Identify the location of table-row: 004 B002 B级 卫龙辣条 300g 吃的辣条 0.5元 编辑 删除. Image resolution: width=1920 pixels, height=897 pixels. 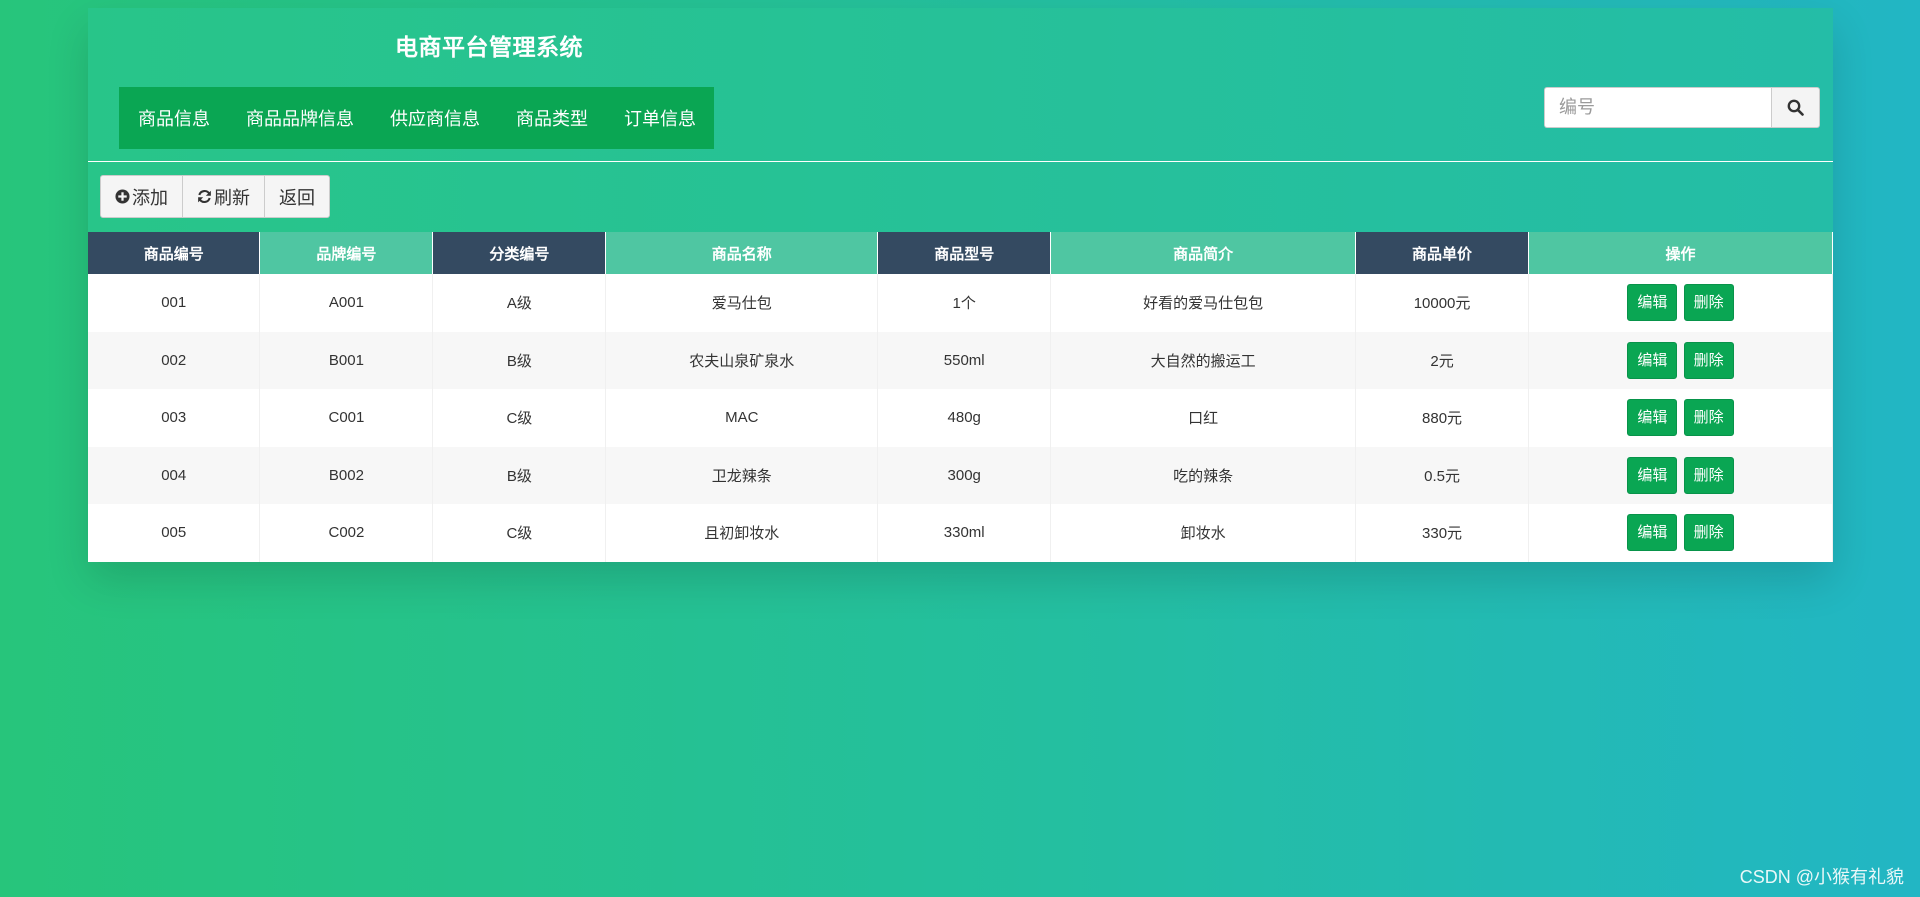
(960, 475).